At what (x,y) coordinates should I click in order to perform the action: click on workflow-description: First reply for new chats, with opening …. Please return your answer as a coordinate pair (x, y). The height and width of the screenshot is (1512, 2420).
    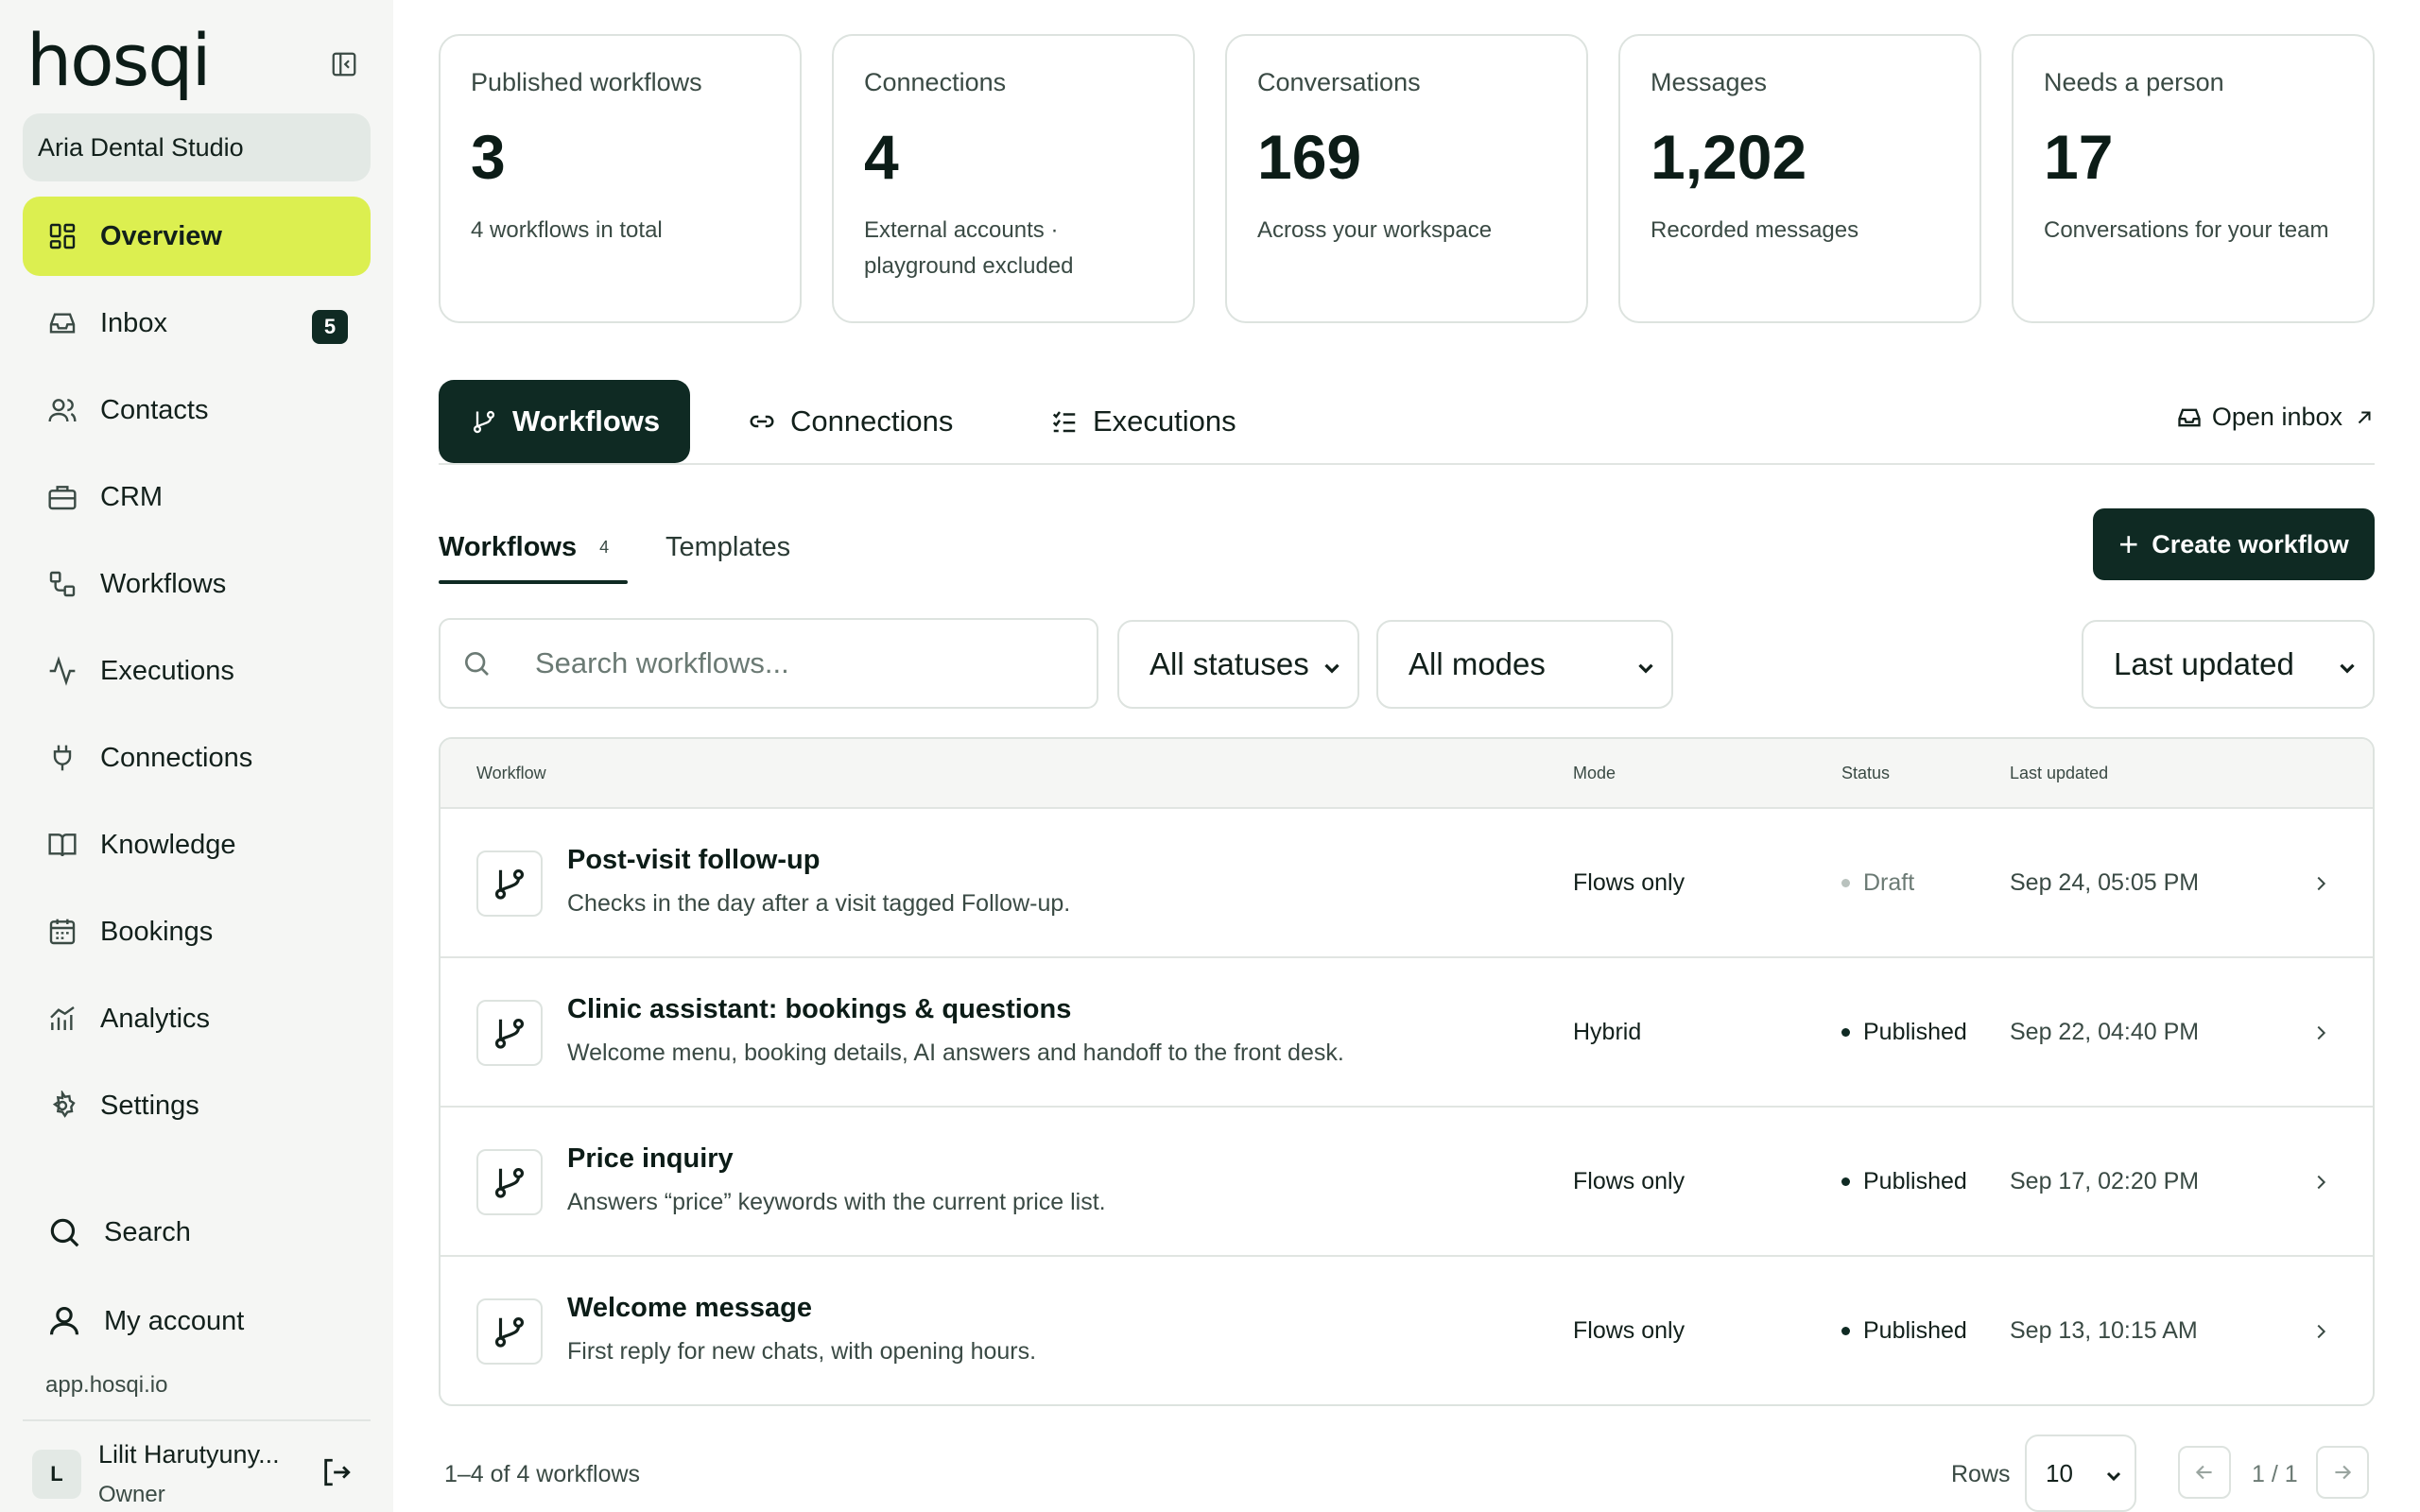
    Looking at the image, I should click on (802, 1351).